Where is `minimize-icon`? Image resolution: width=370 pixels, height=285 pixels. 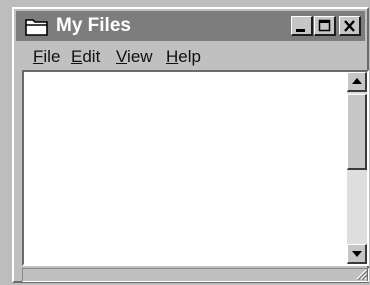
minimize-icon is located at coordinates (300, 30).